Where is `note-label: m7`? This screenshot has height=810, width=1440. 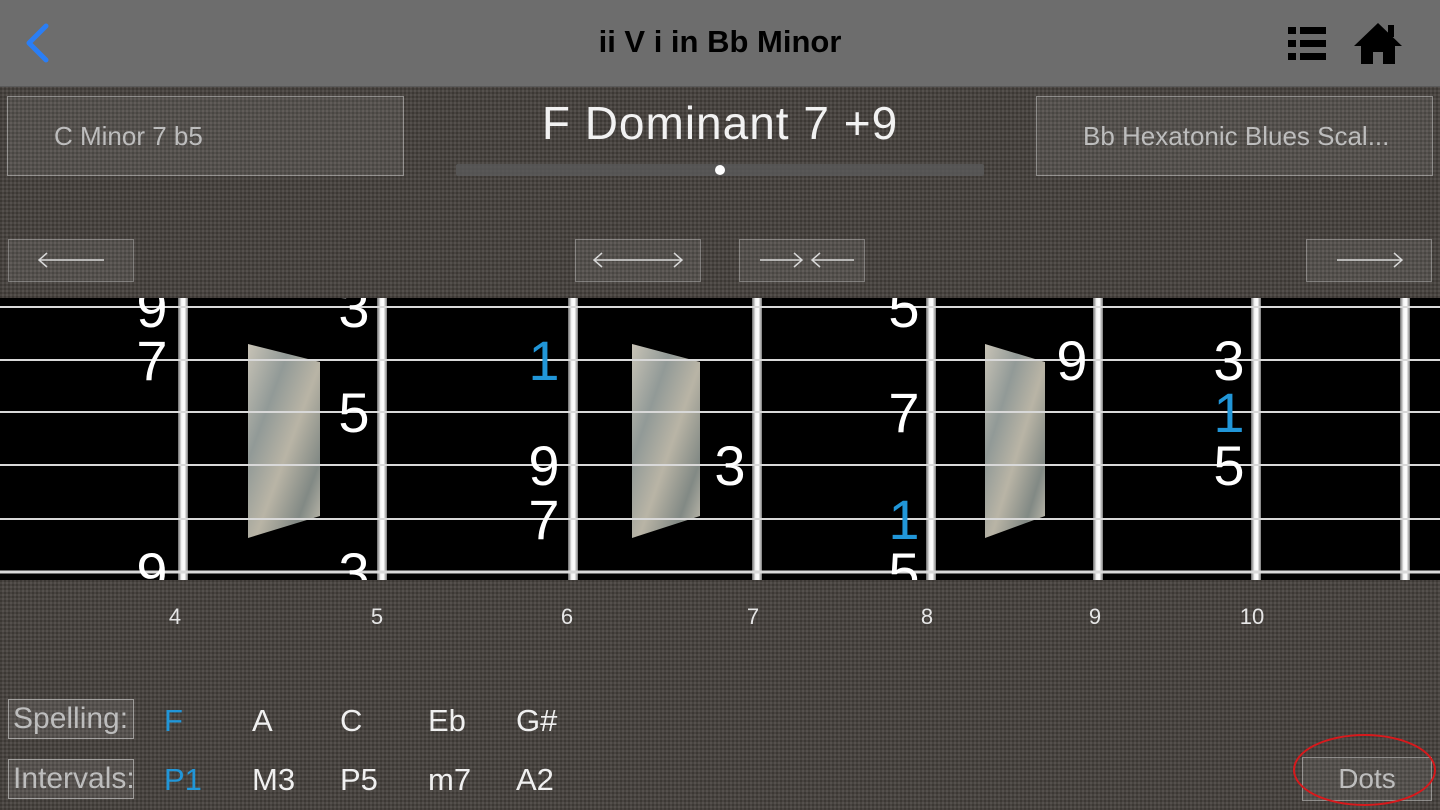 note-label: m7 is located at coordinates (450, 779).